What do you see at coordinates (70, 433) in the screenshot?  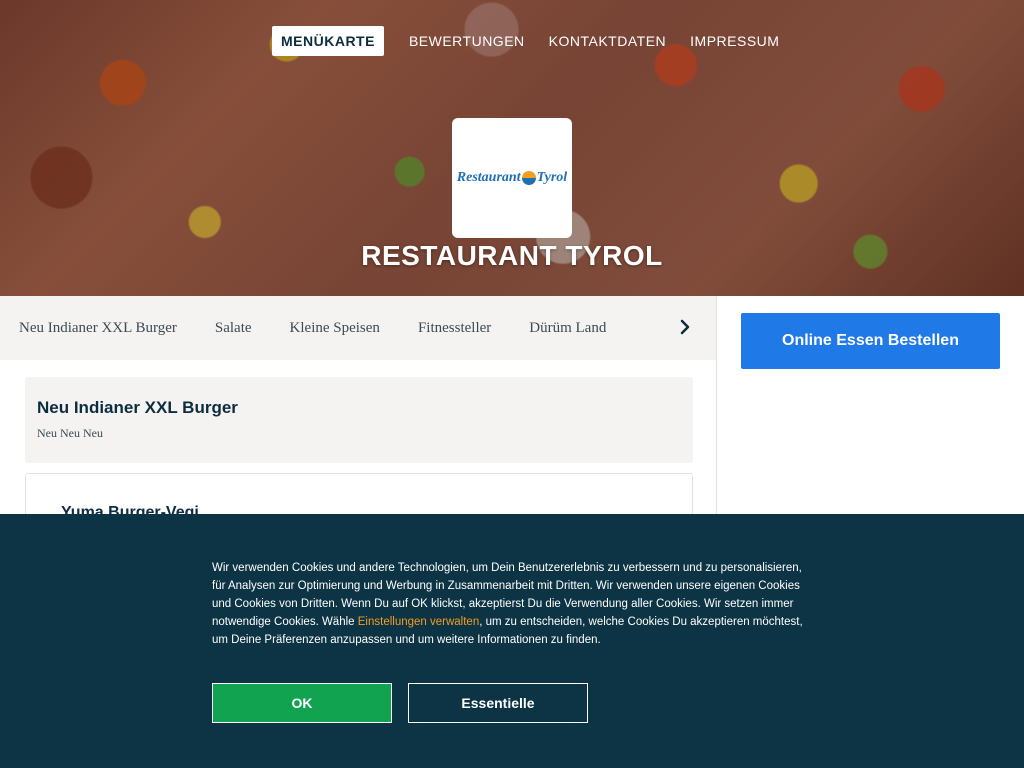 I see `section-subtitle: Neu Neu Neu` at bounding box center [70, 433].